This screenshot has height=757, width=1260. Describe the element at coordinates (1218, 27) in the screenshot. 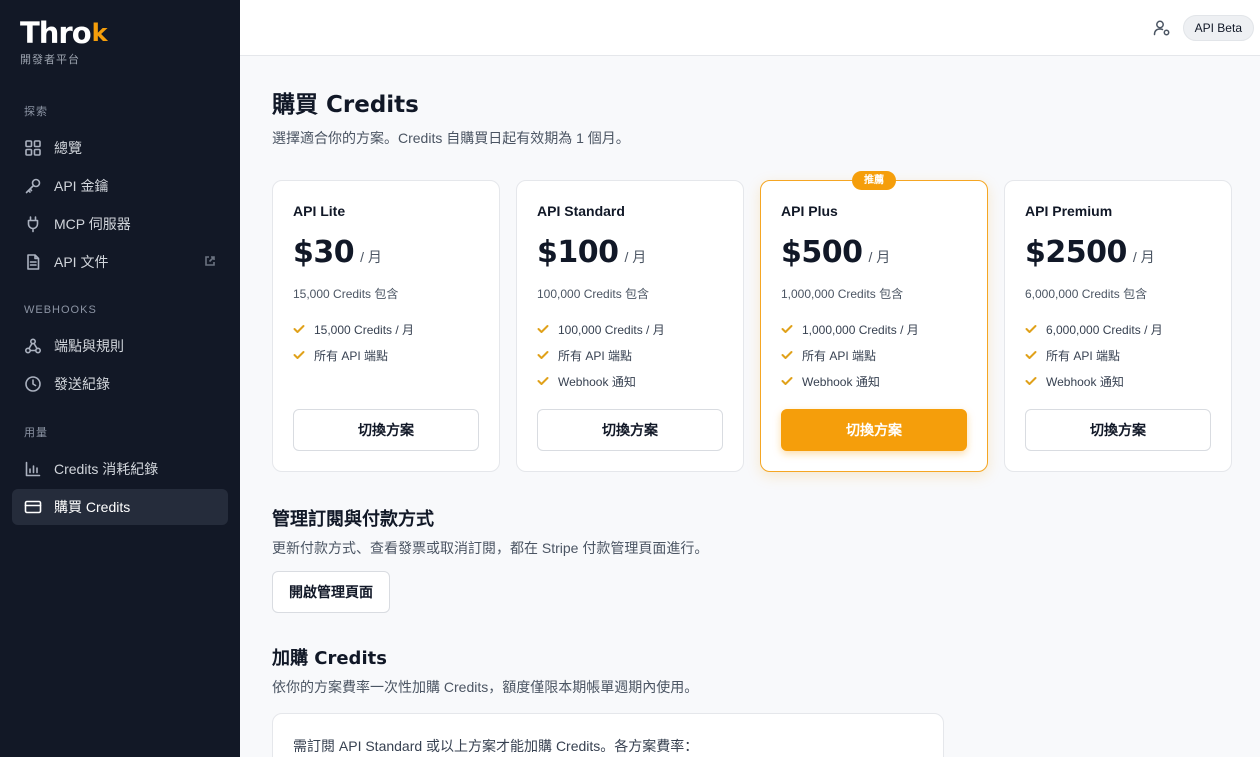

I see `api-beta-badge: API Beta` at that location.